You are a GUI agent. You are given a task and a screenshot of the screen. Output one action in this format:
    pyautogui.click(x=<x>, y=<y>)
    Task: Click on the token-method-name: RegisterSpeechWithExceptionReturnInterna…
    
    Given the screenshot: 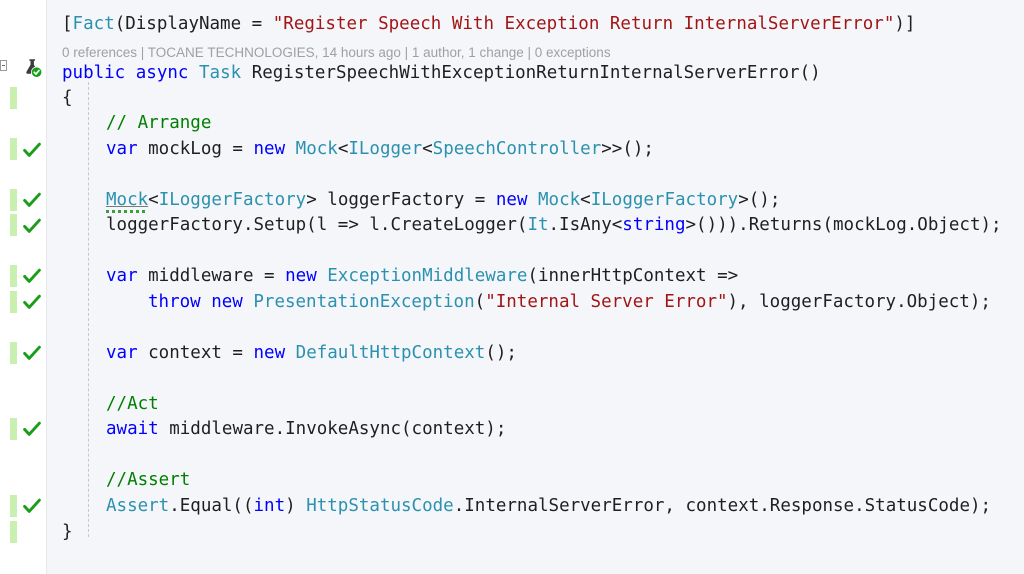 What is the action you would take?
    pyautogui.click(x=536, y=73)
    